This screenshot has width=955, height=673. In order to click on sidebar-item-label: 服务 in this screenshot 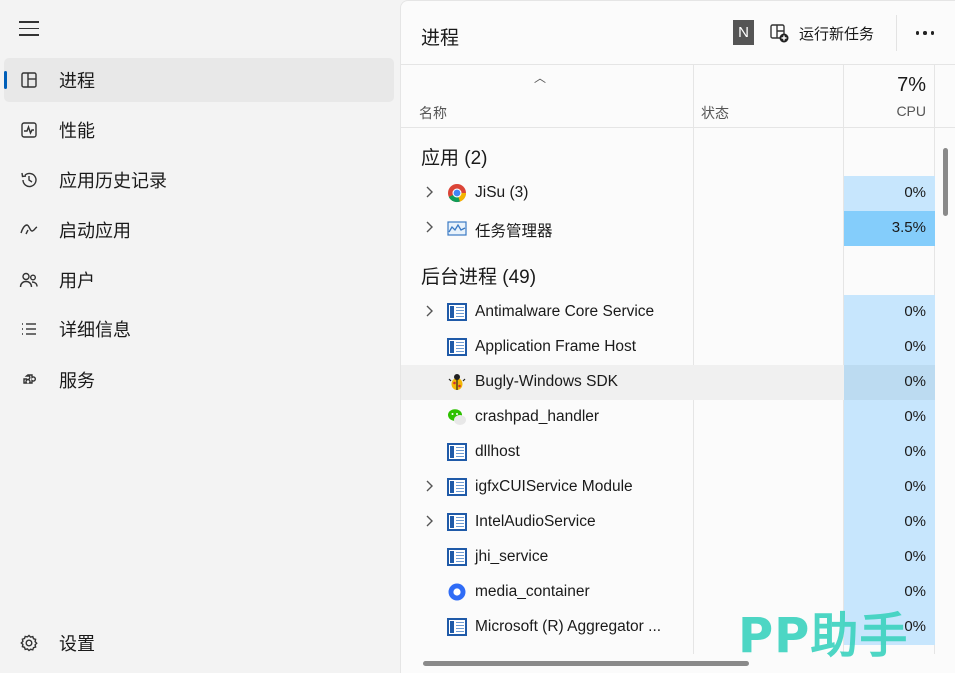, I will do `click(77, 381)`.